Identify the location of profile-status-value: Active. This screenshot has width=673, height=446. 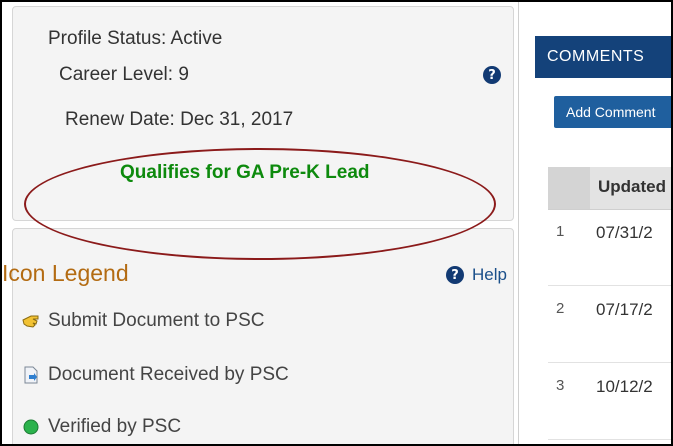
(196, 38).